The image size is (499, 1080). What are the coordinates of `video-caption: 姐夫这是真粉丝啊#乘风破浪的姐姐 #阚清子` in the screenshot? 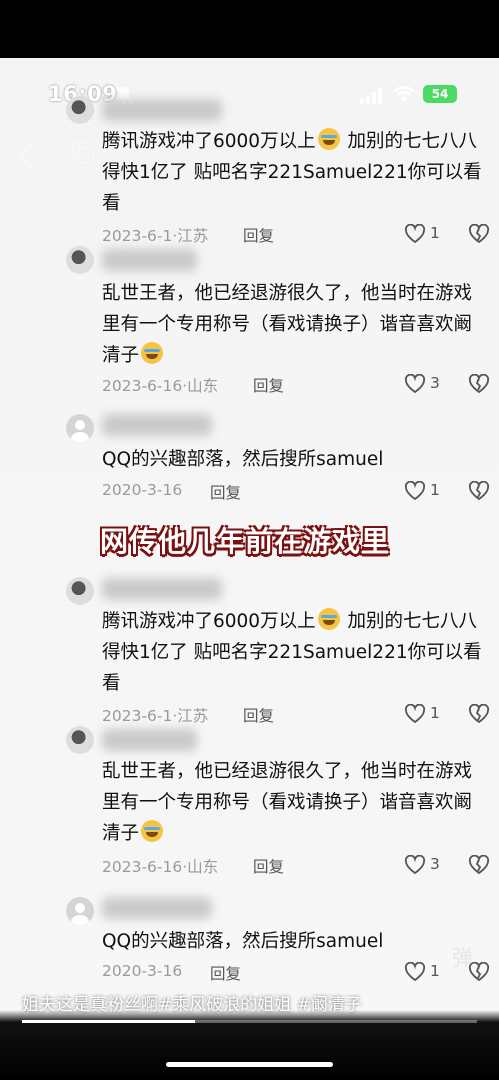 It's located at (192, 1005).